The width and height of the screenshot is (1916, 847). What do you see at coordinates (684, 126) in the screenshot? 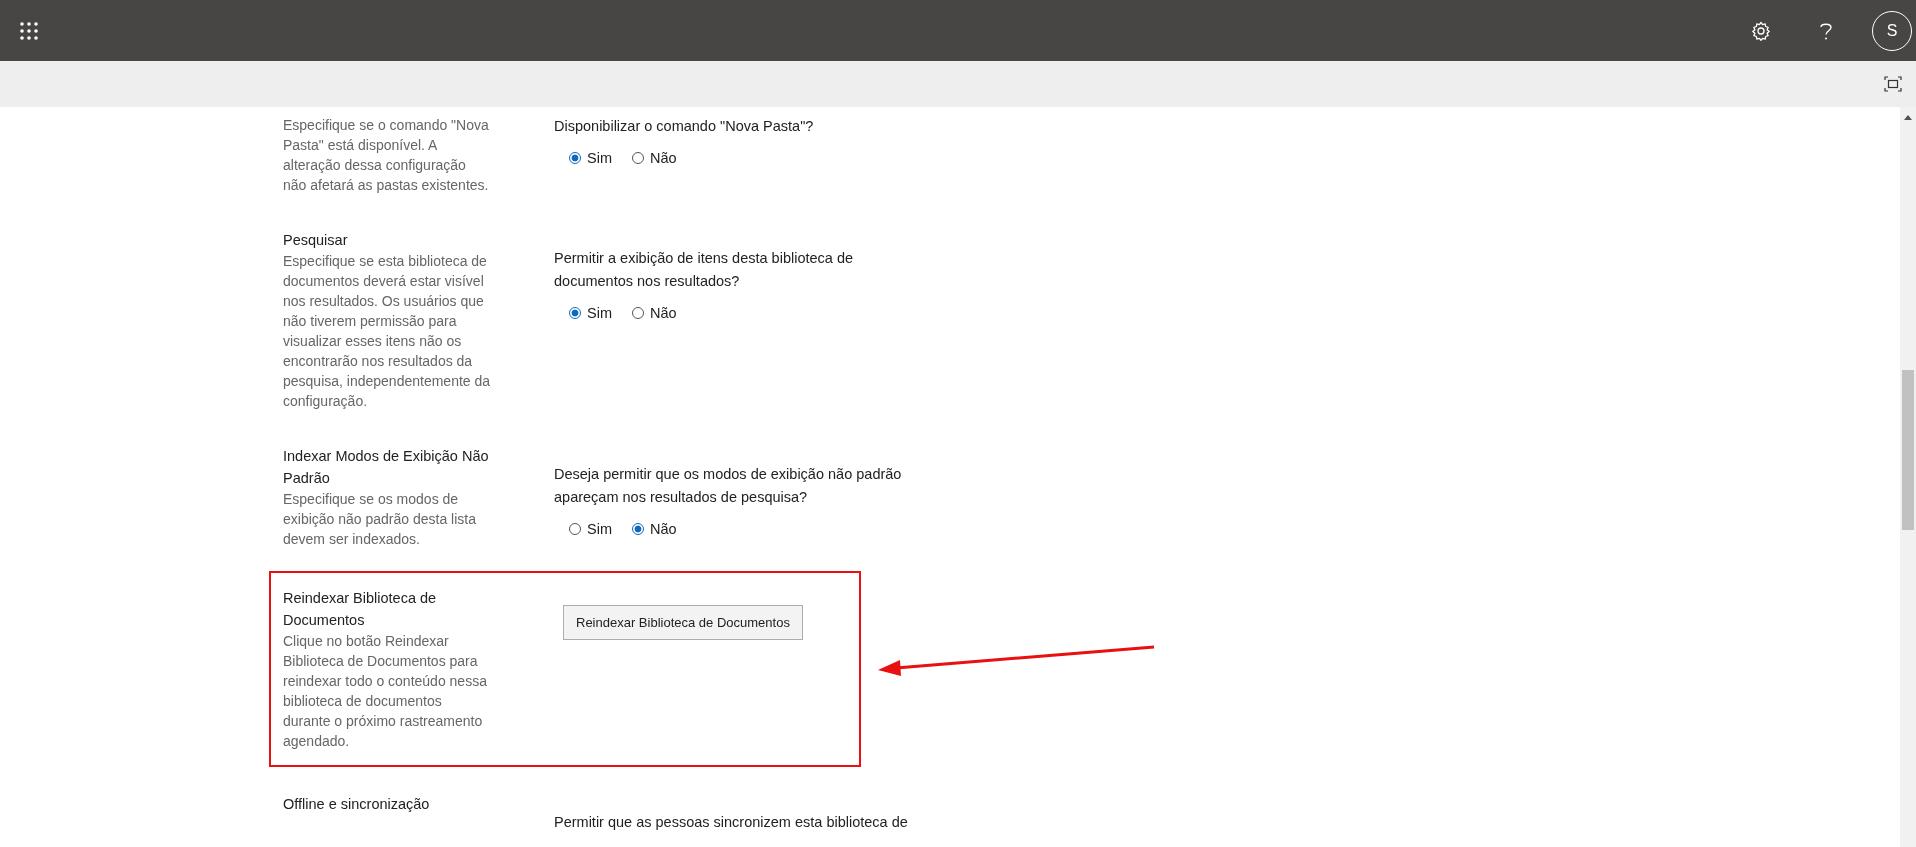
I see `setting-question: Disponibilizar o comando "Nova Pasta"?` at bounding box center [684, 126].